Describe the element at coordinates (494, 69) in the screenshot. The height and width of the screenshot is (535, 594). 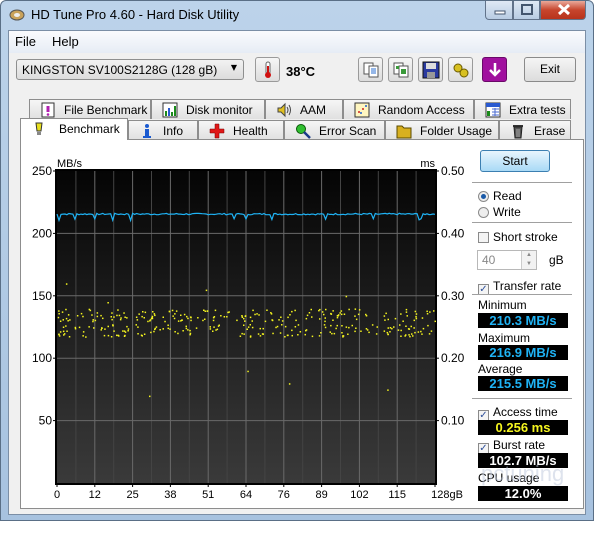
I see `download-button` at that location.